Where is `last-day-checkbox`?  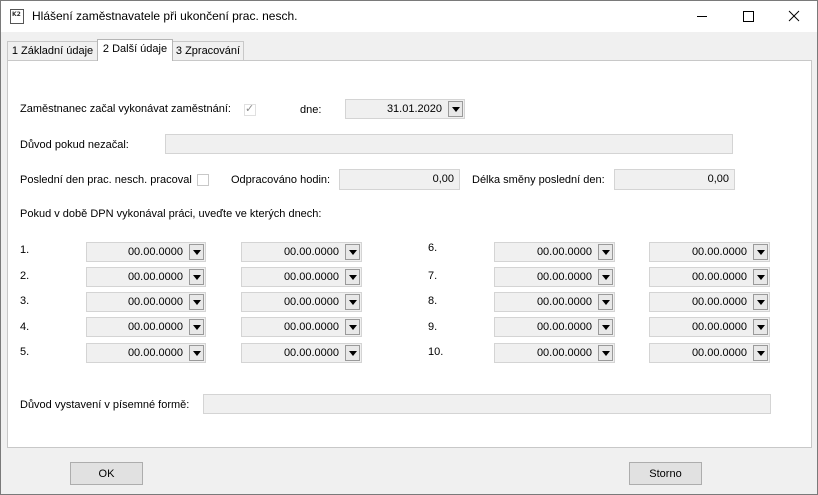 last-day-checkbox is located at coordinates (203, 180).